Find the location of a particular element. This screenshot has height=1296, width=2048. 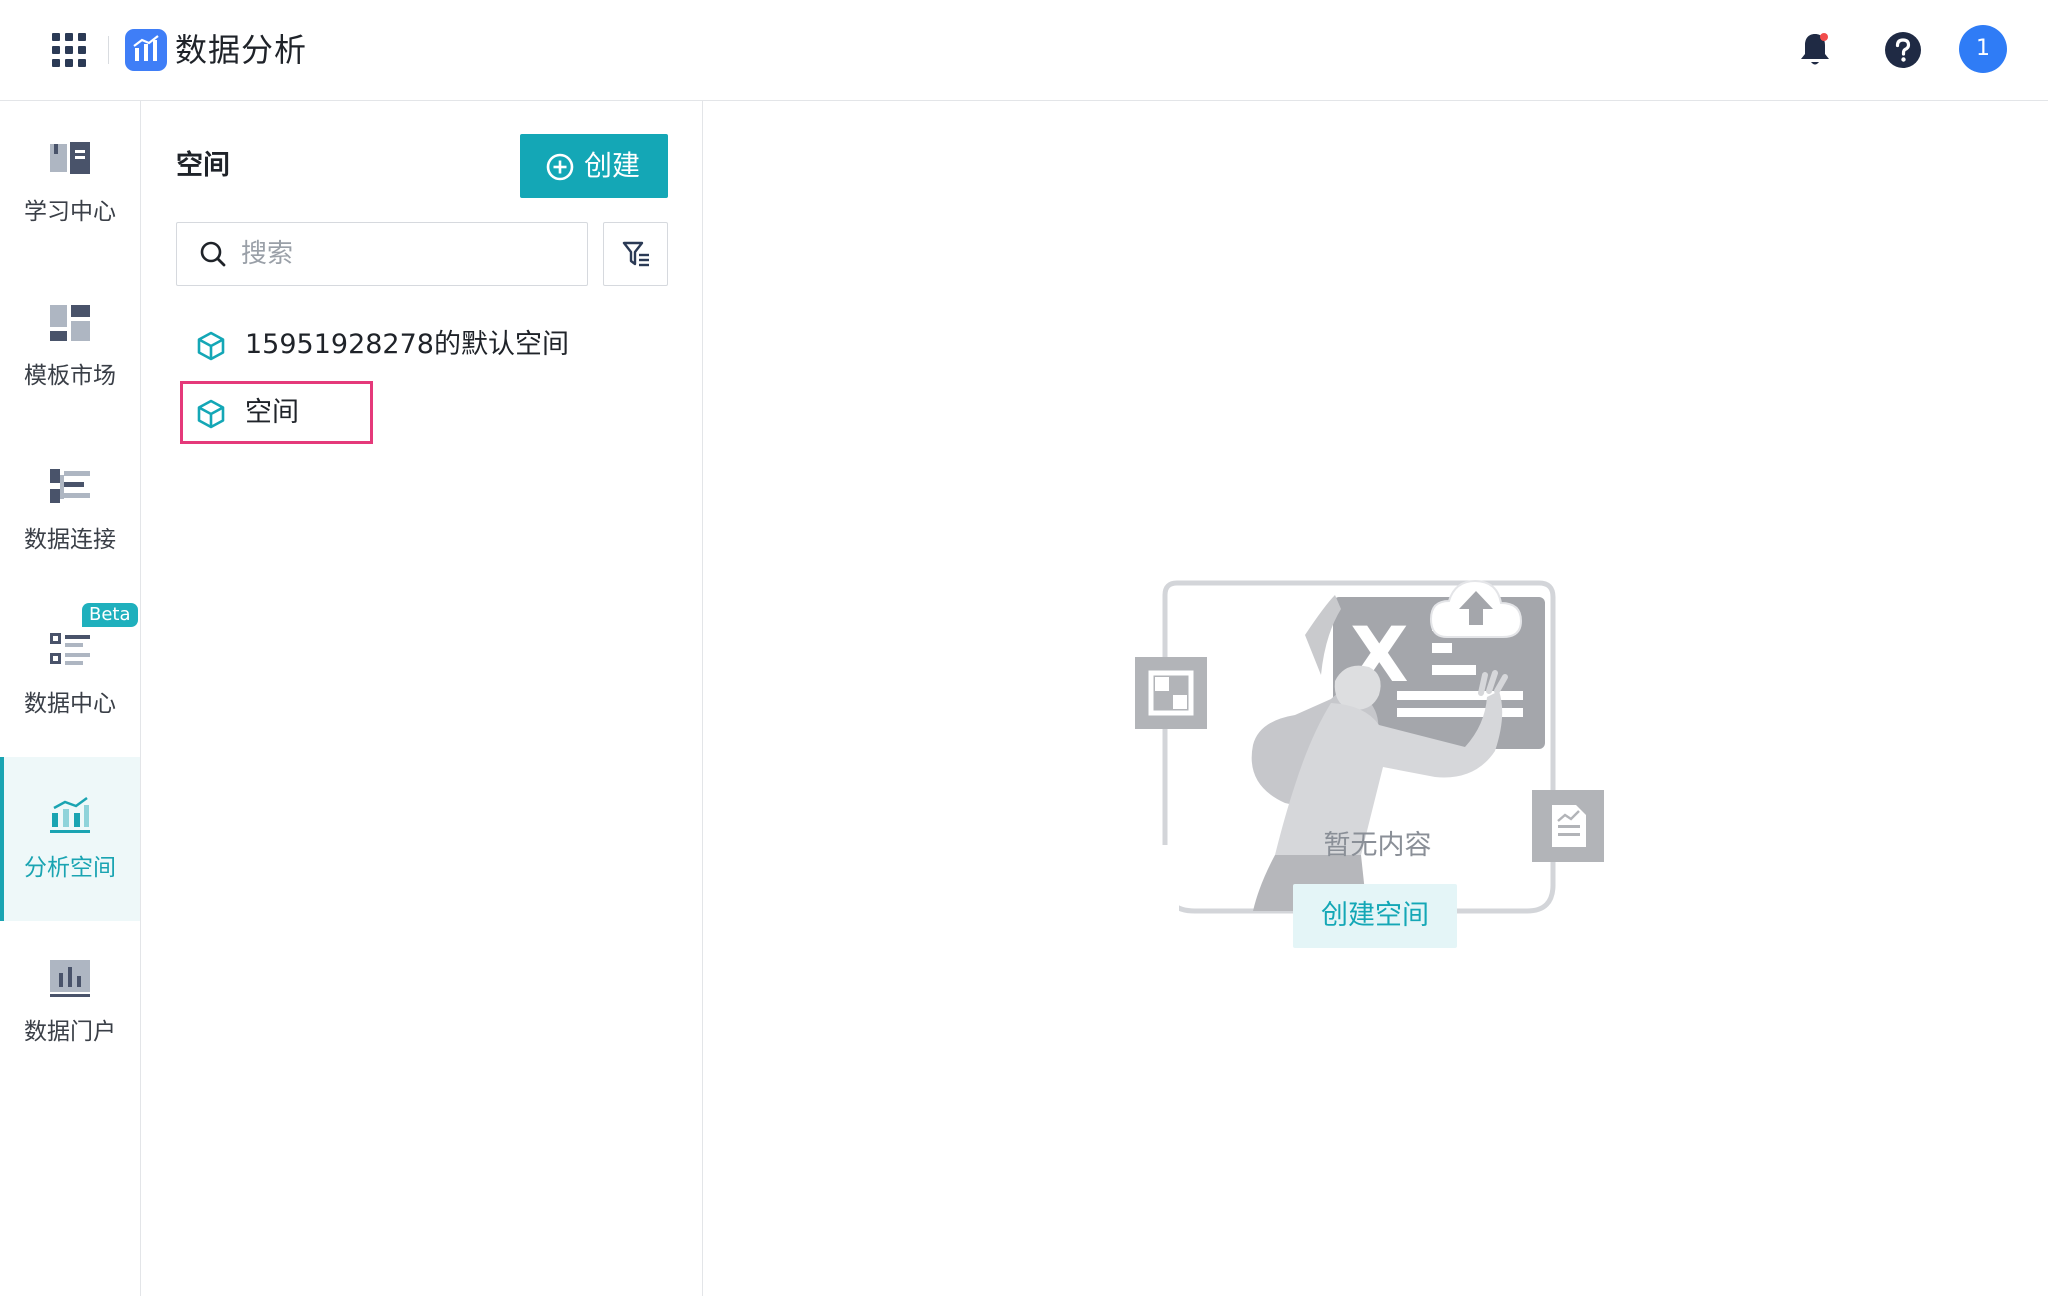

nav-label: 数据连接 is located at coordinates (70, 540).